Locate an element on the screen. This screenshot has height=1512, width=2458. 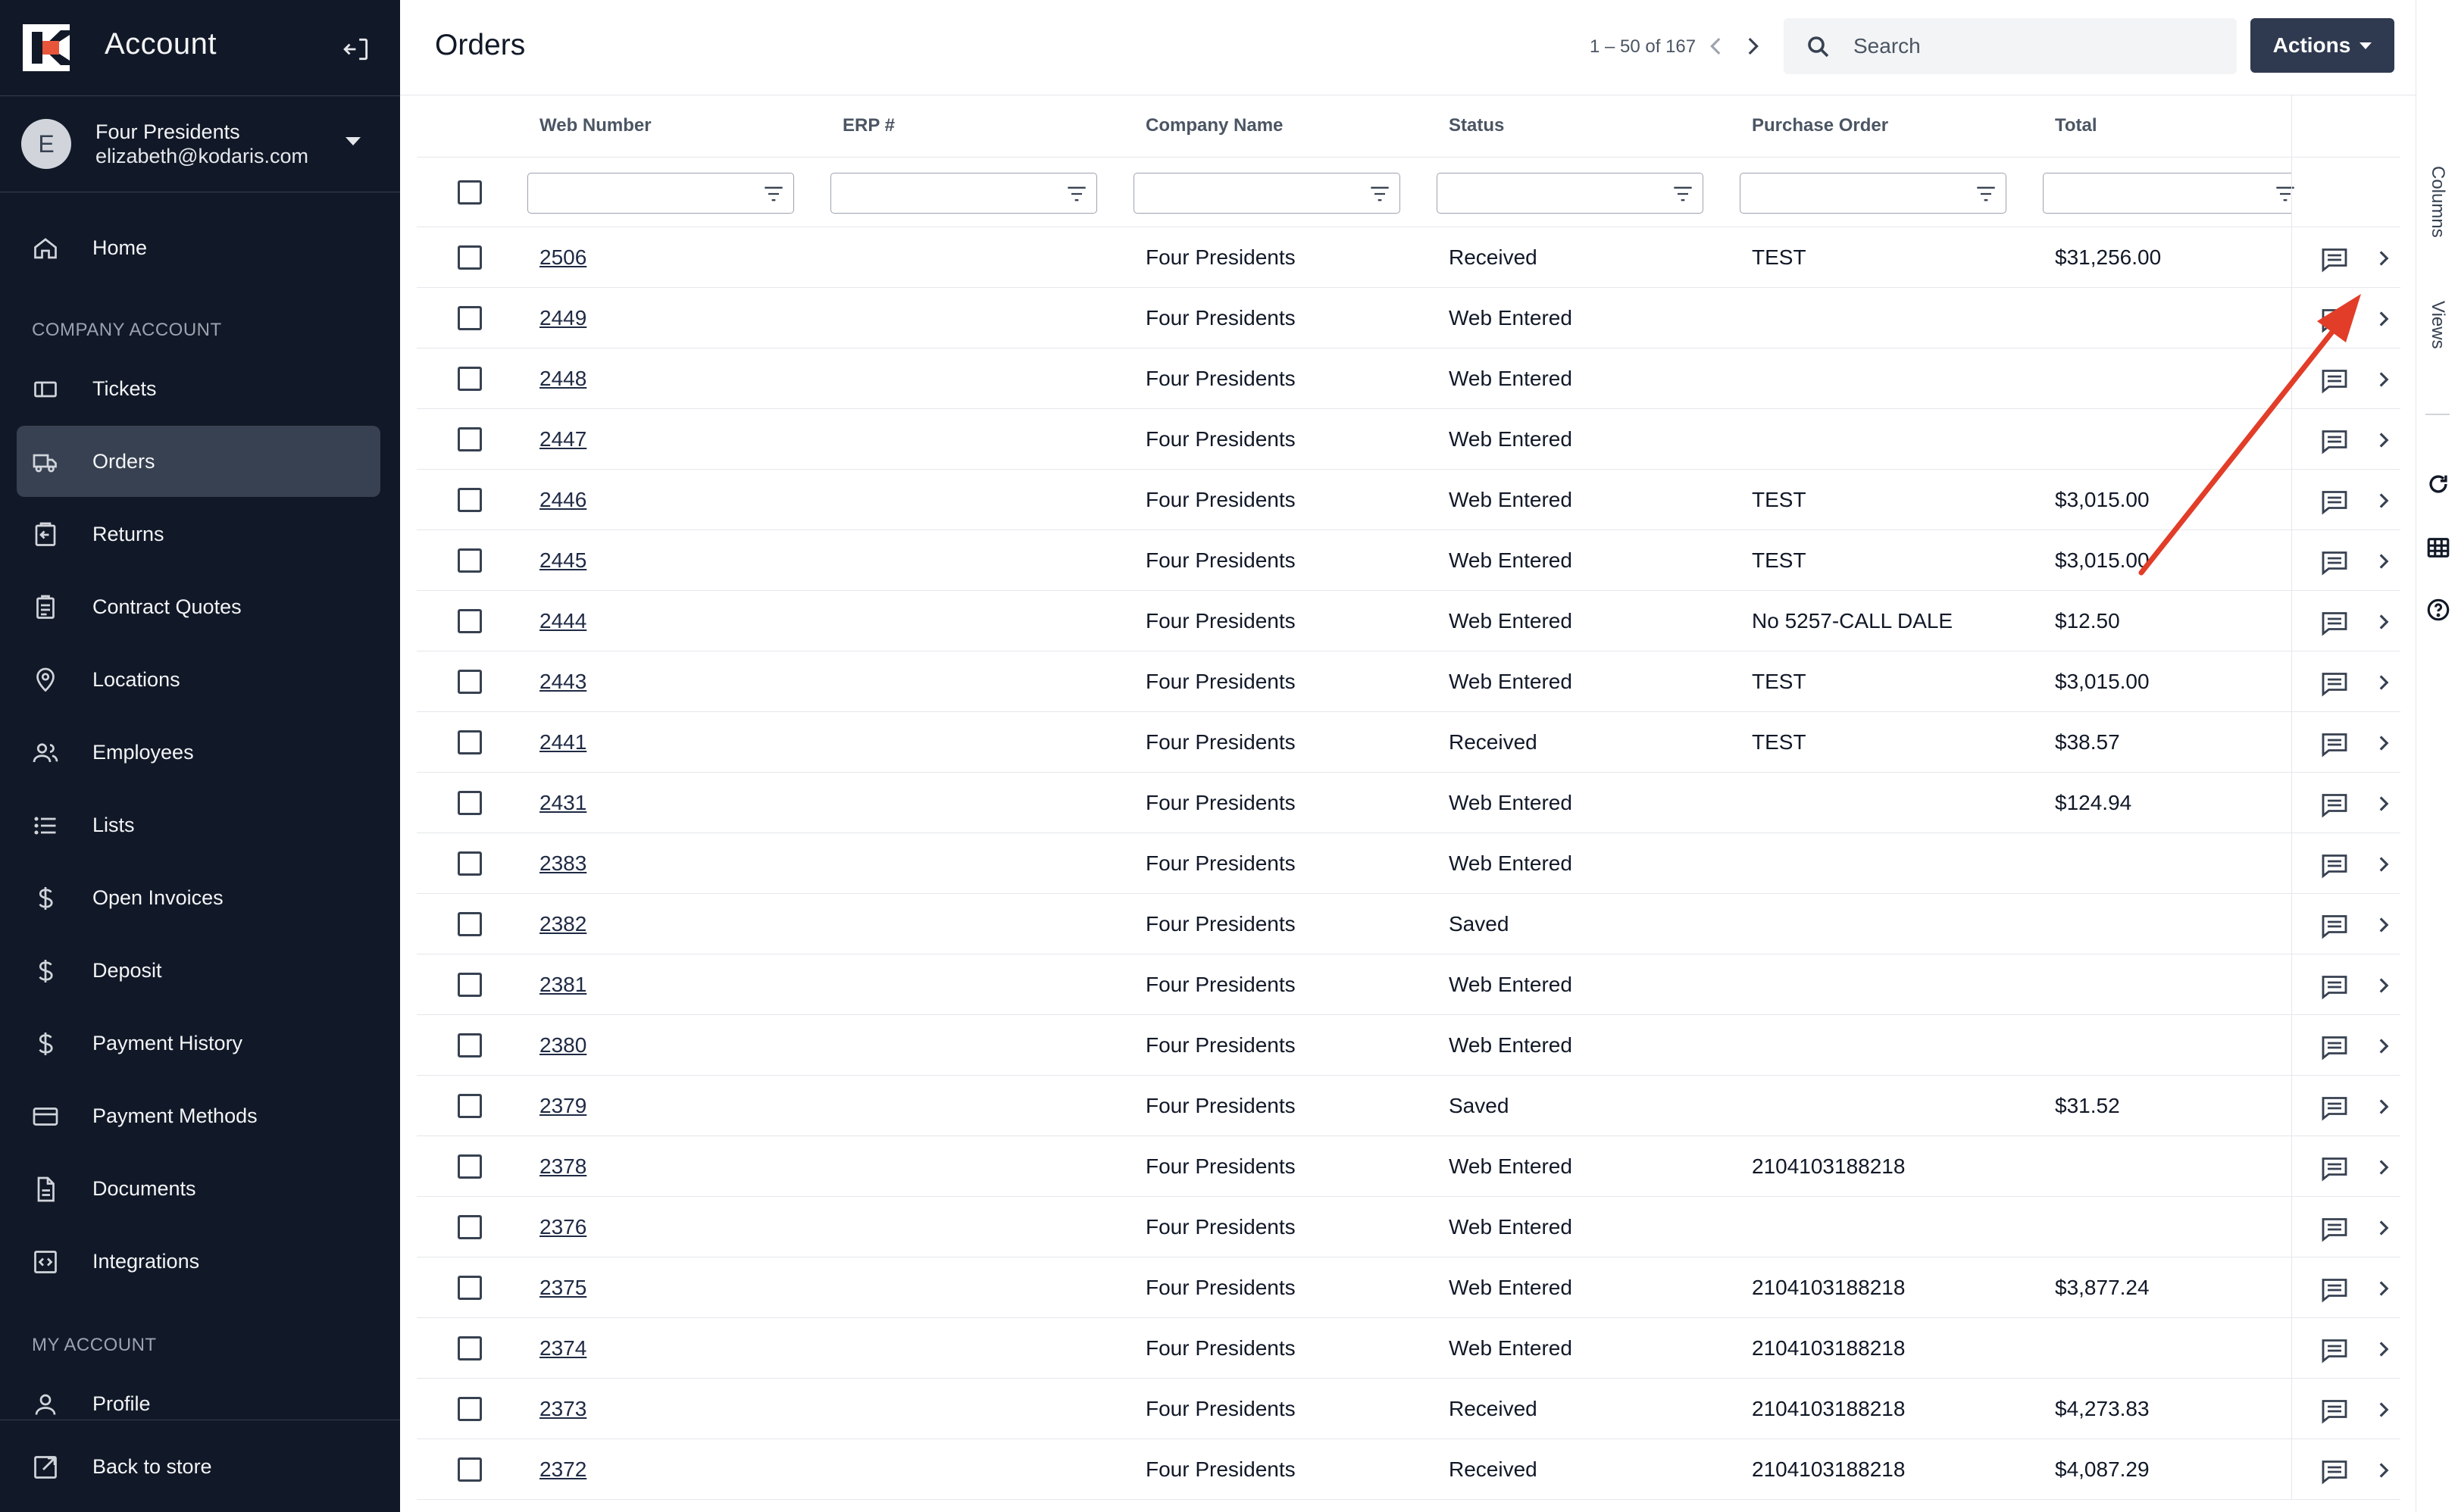
web-number-link: 2447 is located at coordinates (562, 439).